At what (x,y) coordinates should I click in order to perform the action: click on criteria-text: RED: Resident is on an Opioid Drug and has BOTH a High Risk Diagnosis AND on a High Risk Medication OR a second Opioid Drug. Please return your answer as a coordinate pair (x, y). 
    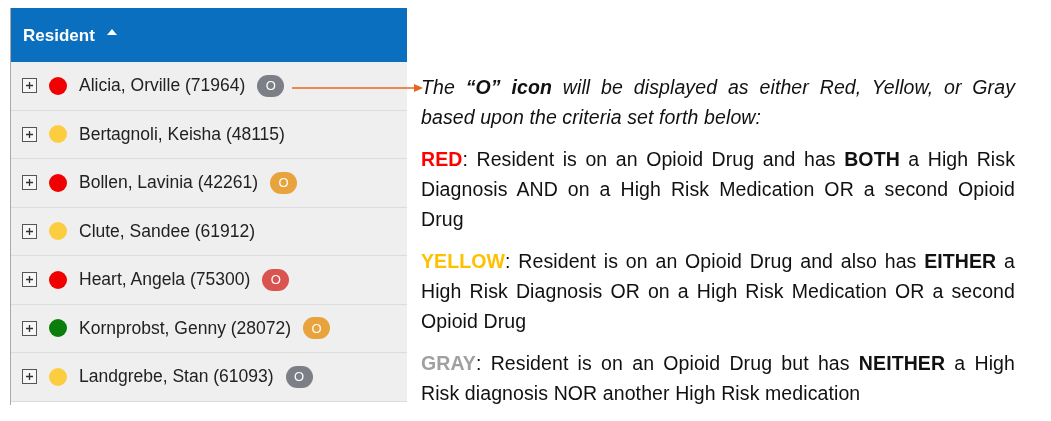
    Looking at the image, I should click on (718, 189).